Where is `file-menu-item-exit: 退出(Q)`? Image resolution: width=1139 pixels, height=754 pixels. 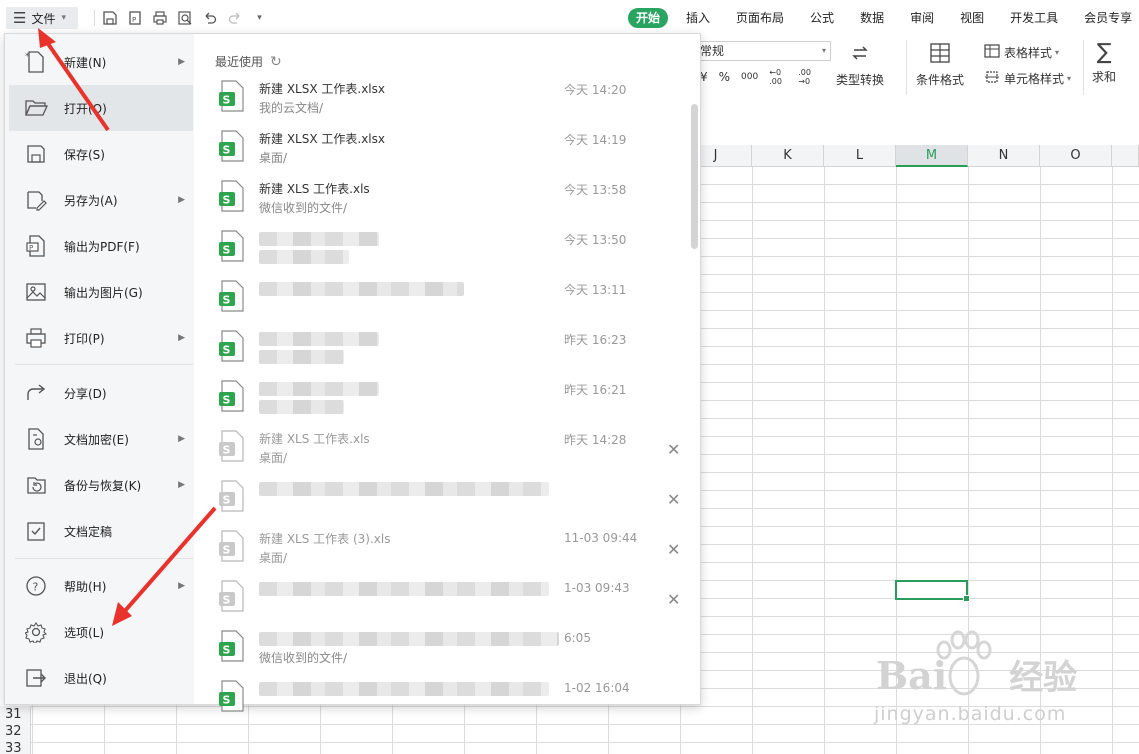 file-menu-item-exit: 退出(Q) is located at coordinates (101, 678).